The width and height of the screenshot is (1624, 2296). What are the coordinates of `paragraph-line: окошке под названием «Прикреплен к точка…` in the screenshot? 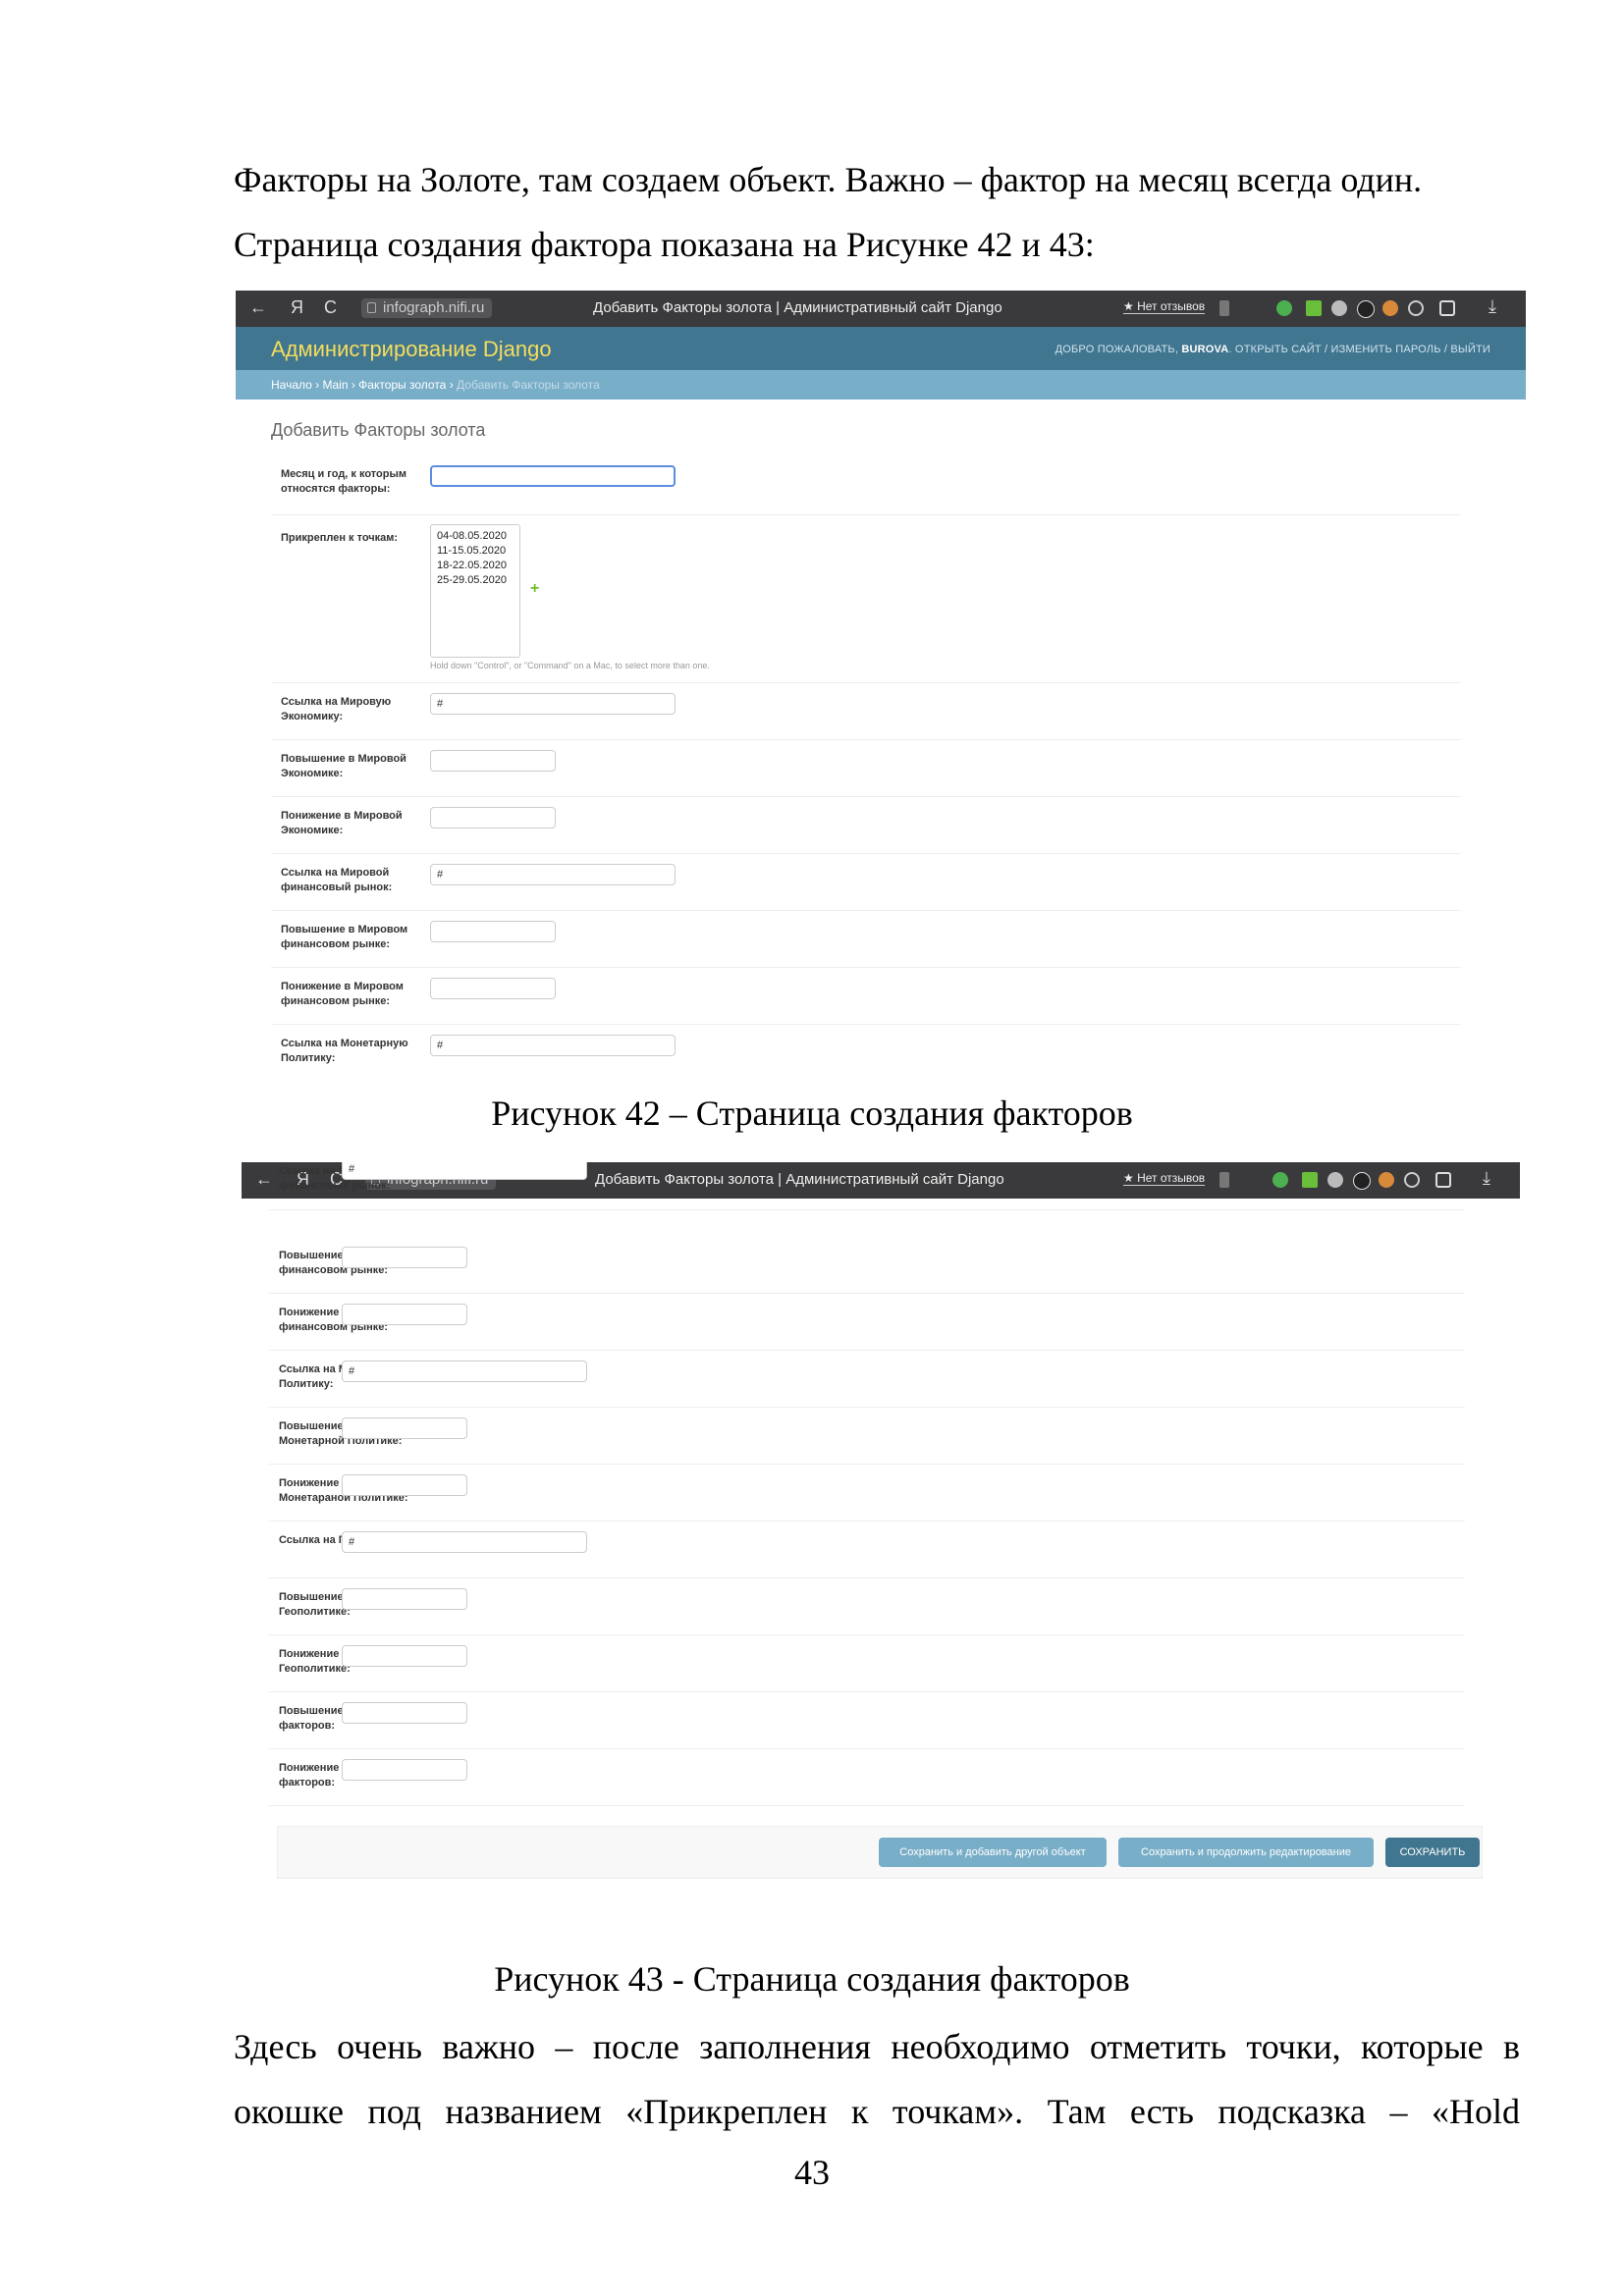 It's located at (877, 2111).